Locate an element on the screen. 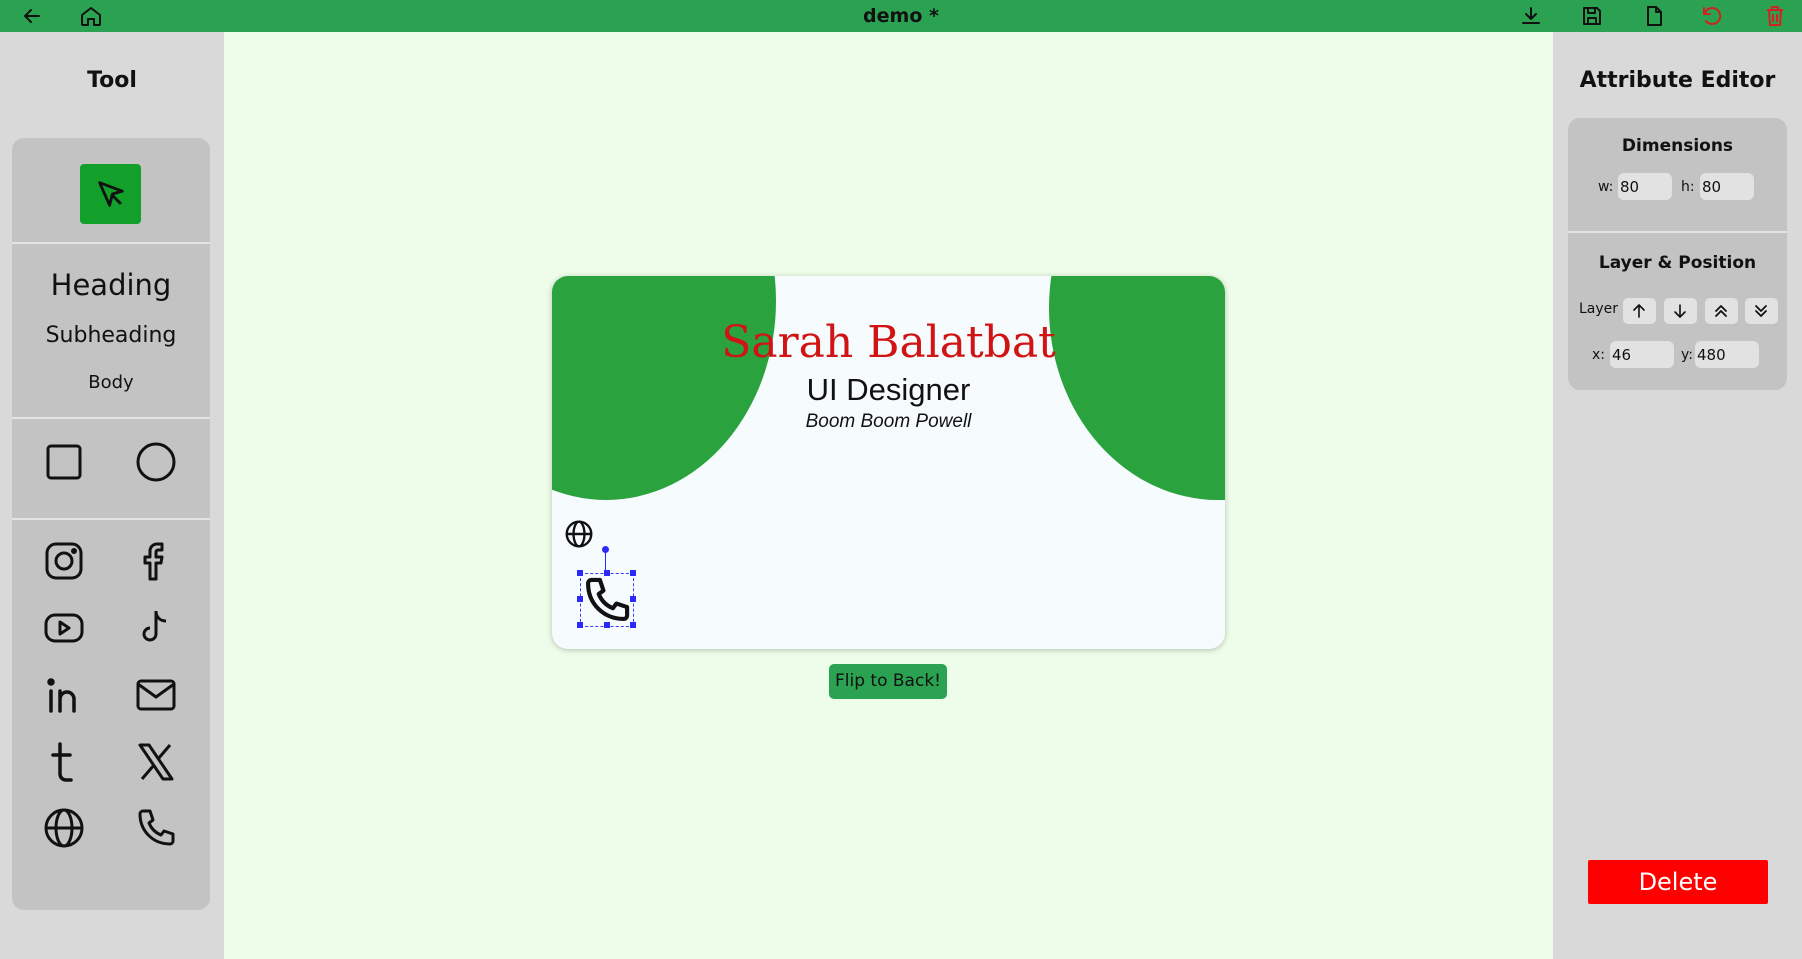 The width and height of the screenshot is (1802, 959). arrow-down-icon is located at coordinates (1680, 311).